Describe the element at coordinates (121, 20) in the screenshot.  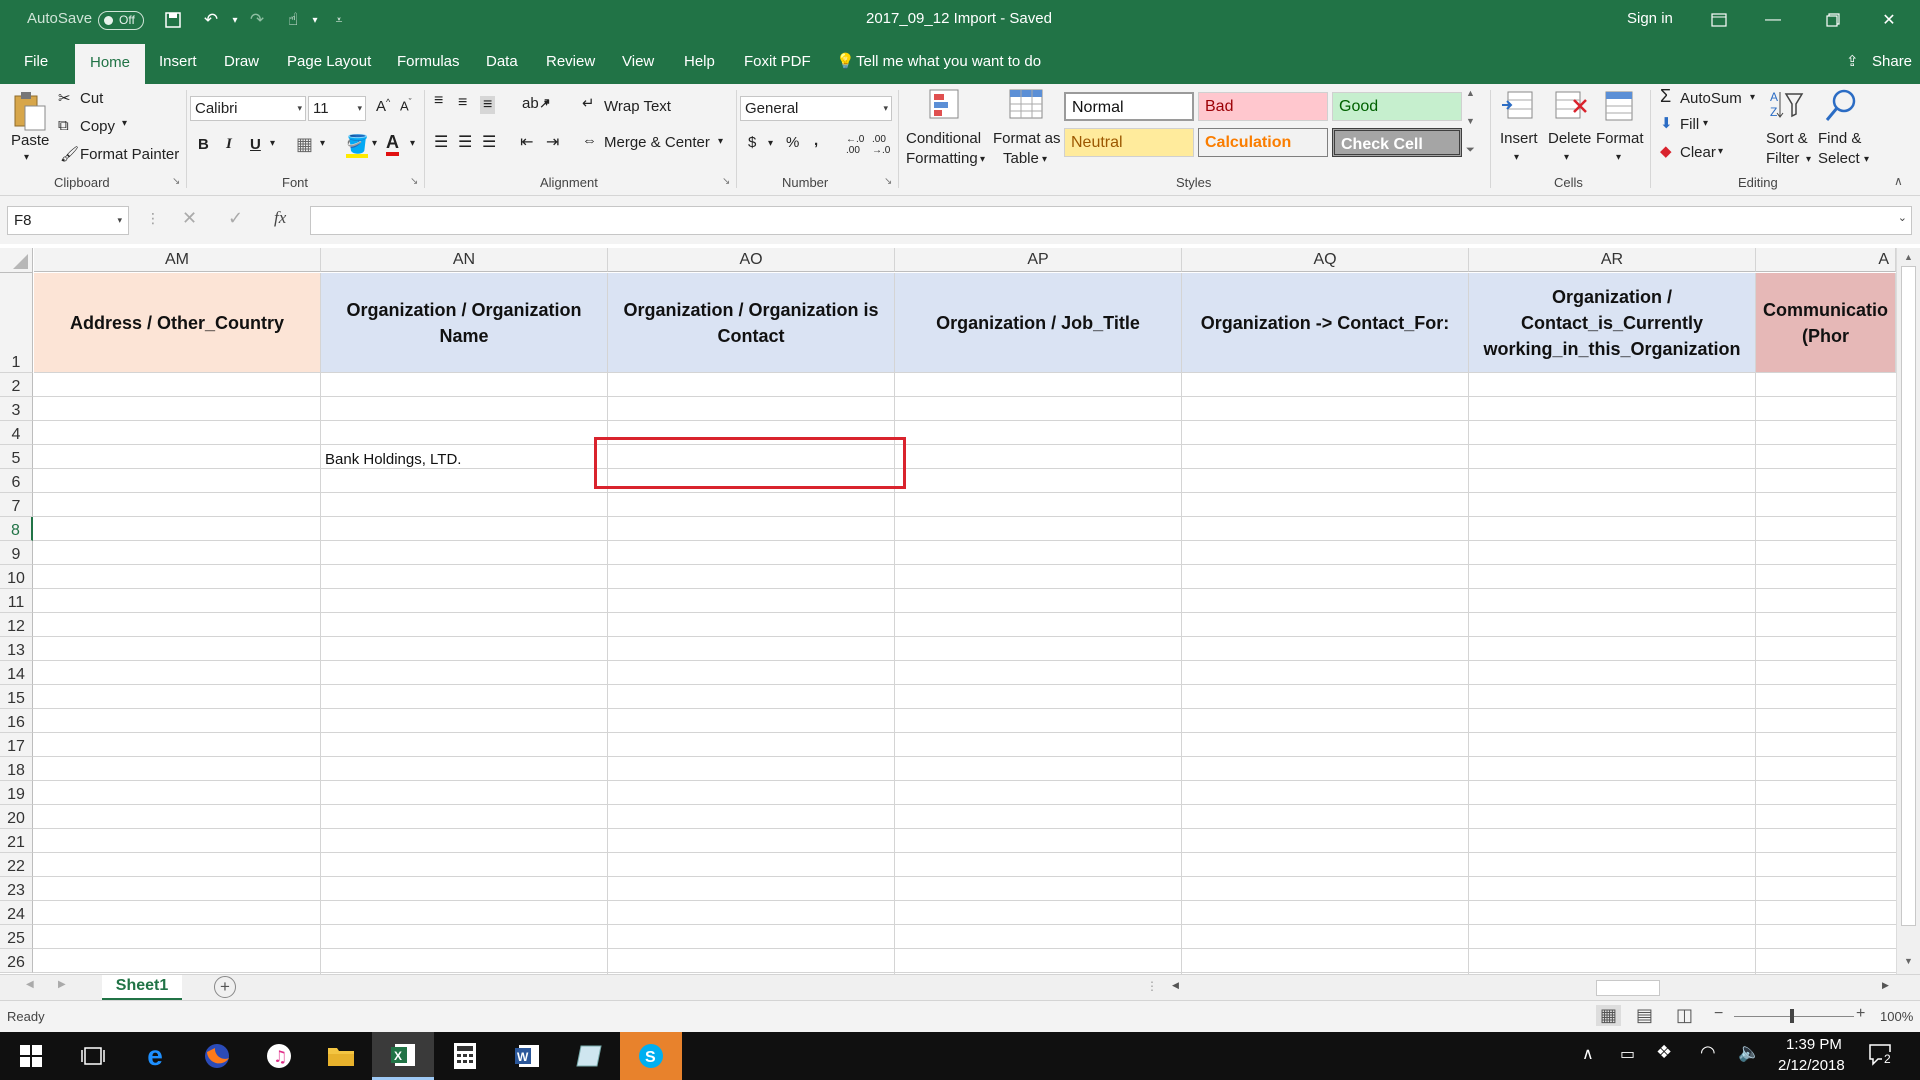
I see `autosave-toggle: Off` at that location.